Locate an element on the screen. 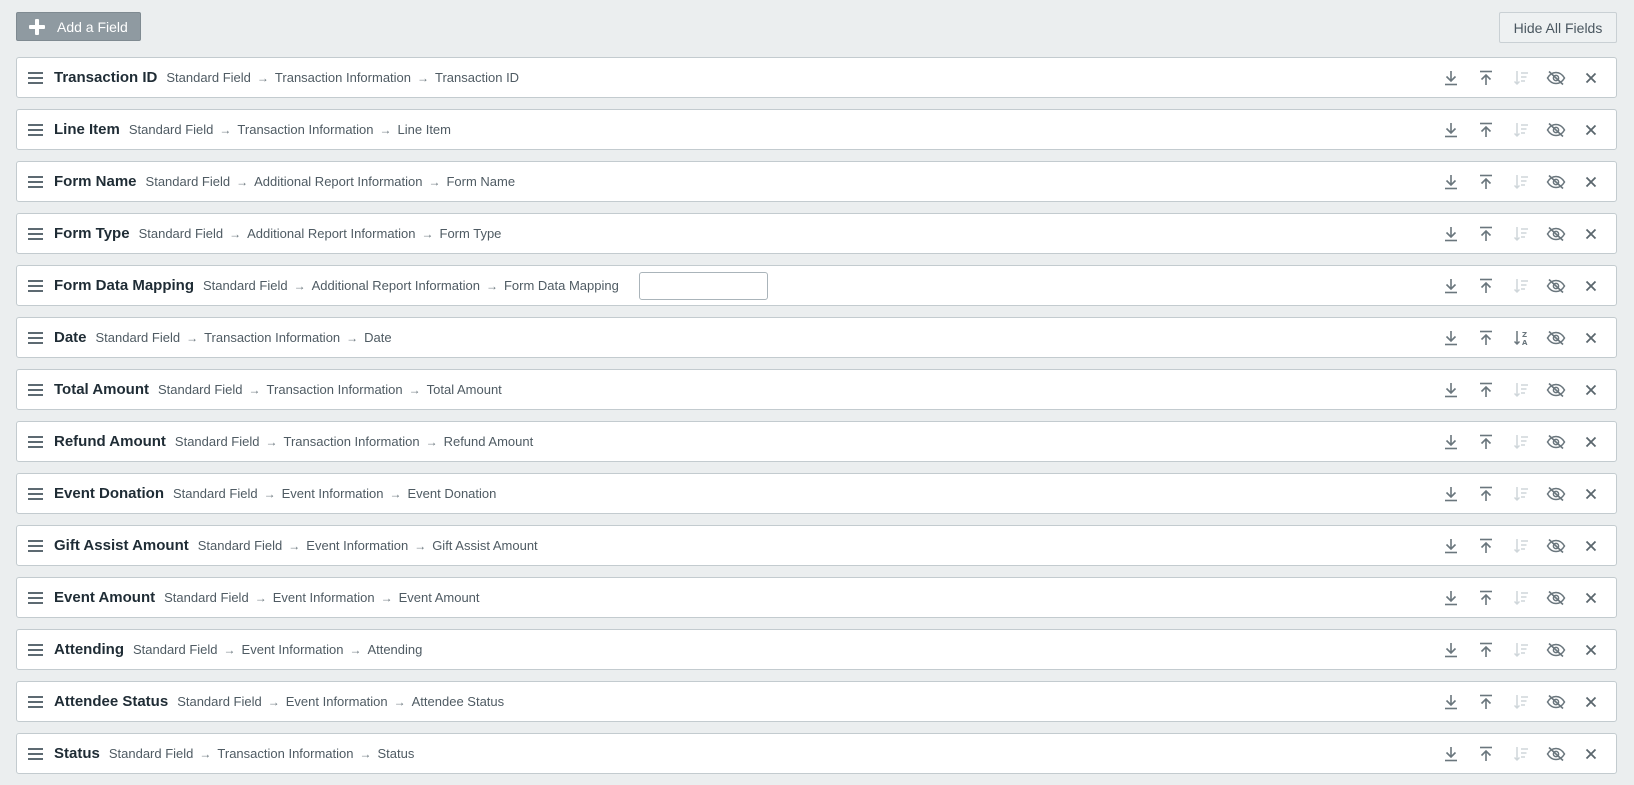 The height and width of the screenshot is (785, 1634). sort-icon is located at coordinates (1521, 130).